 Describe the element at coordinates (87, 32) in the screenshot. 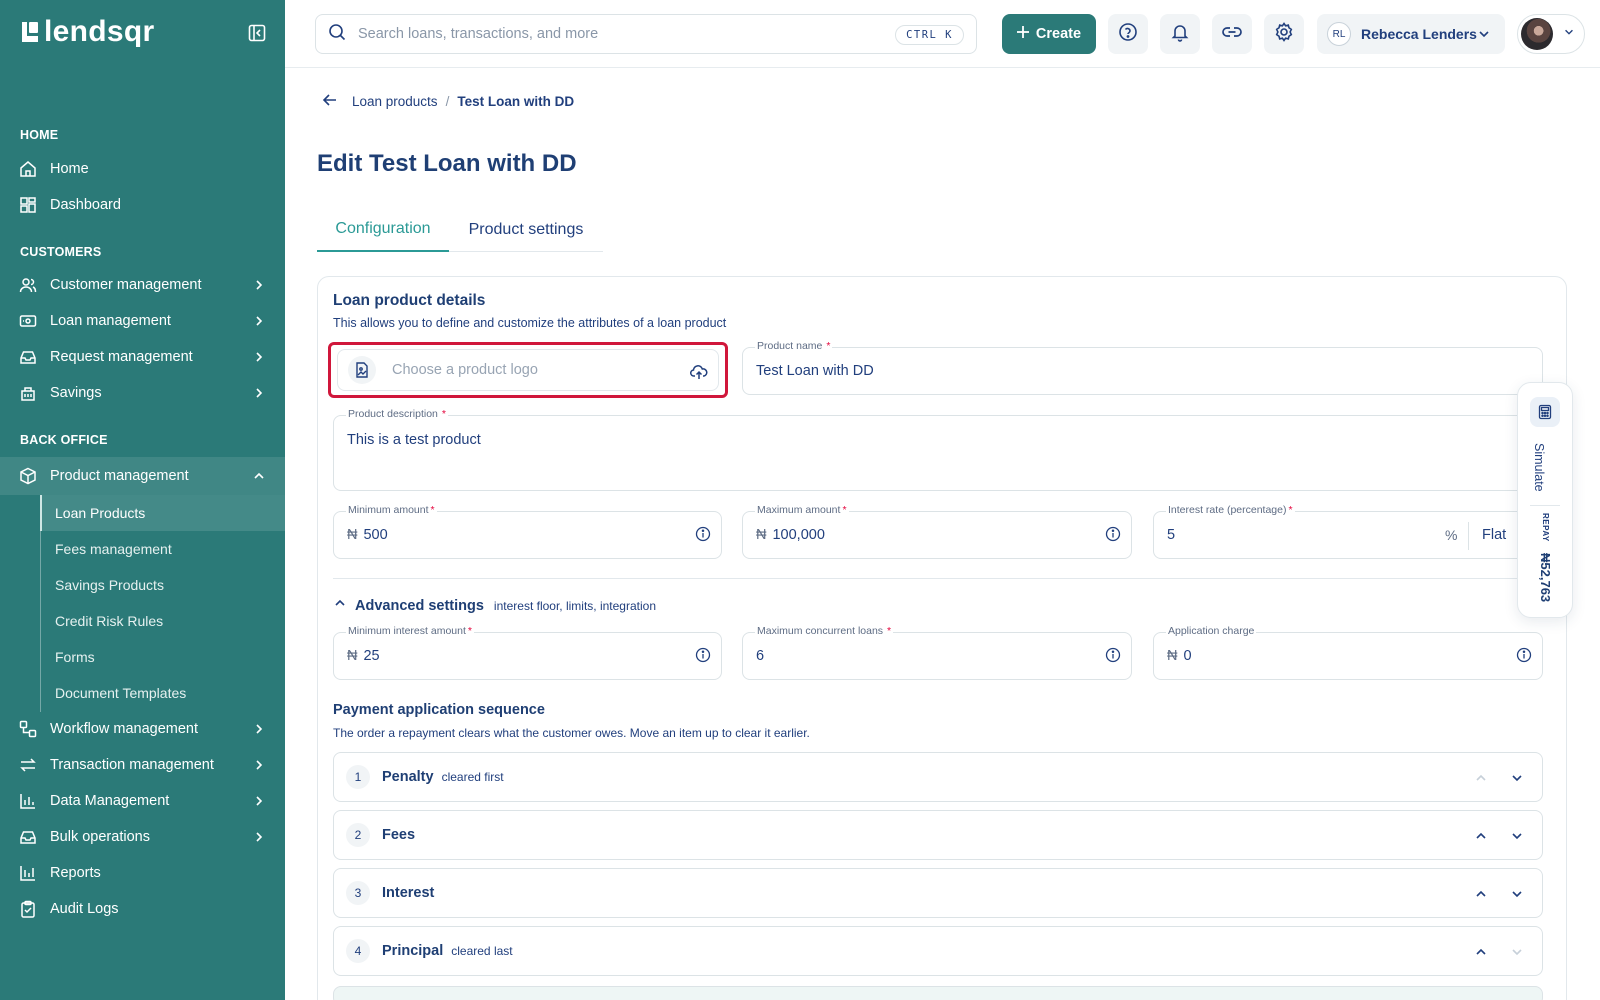

I see `brand-logo: lendsqr` at that location.